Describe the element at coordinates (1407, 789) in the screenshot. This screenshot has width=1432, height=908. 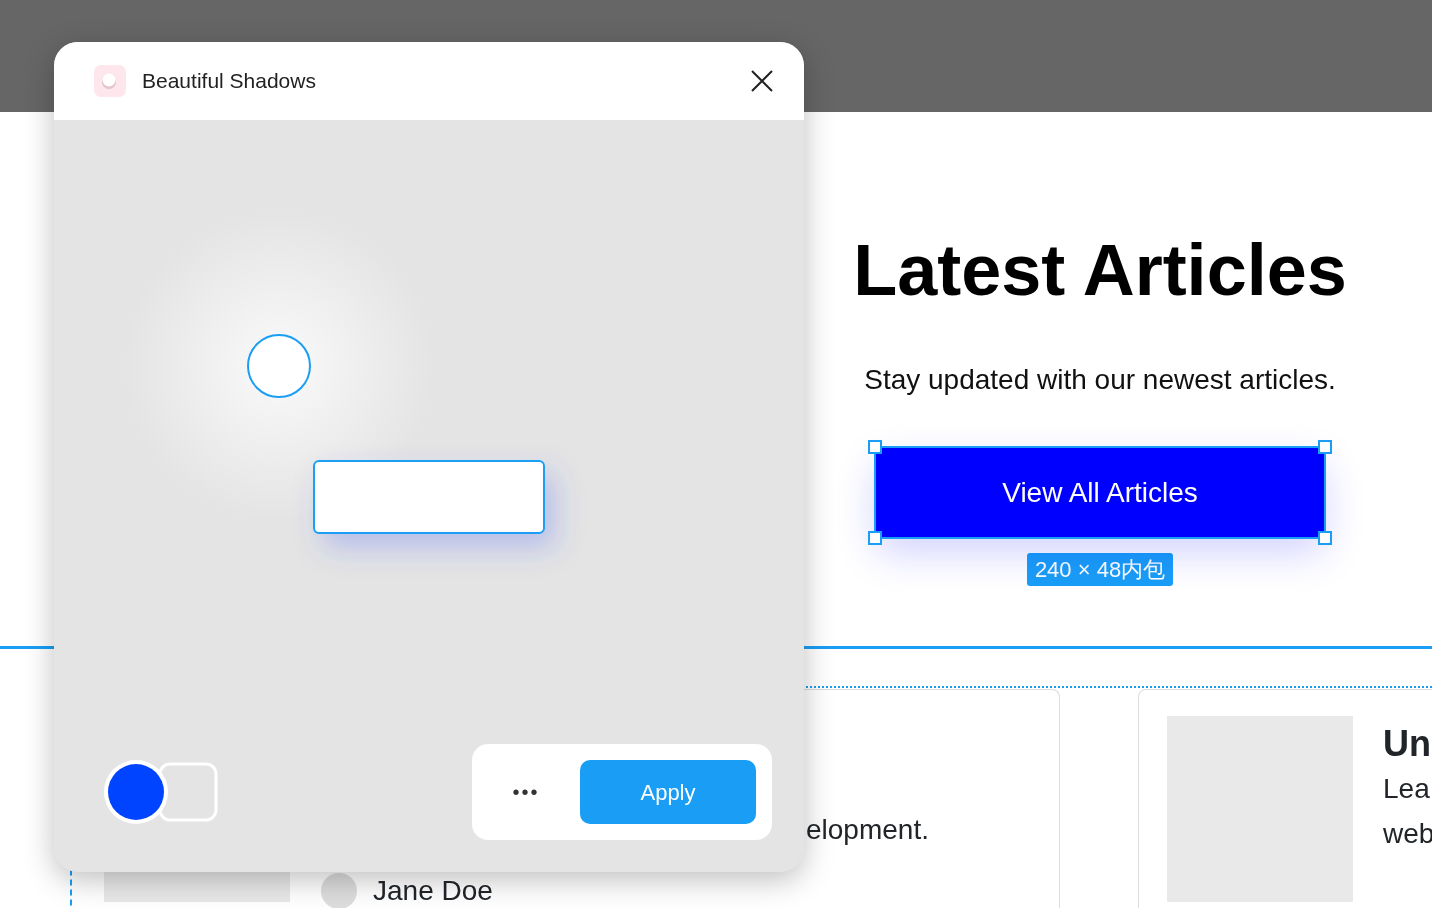
I see `card-description: Lea` at that location.